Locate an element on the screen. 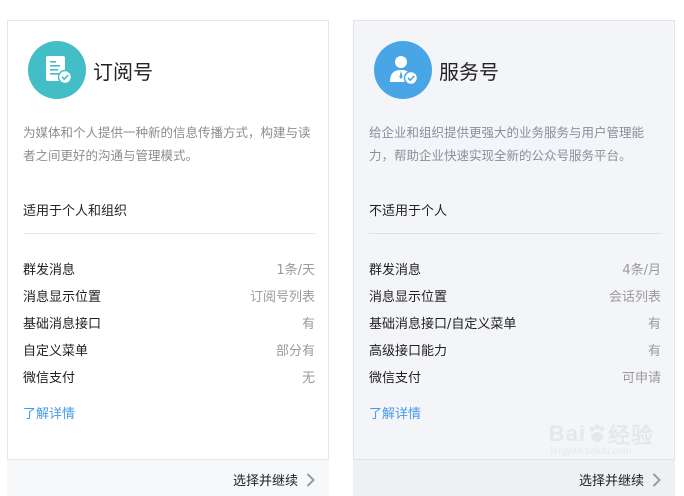 The image size is (684, 496). card-title: 订阅号 is located at coordinates (123, 71).